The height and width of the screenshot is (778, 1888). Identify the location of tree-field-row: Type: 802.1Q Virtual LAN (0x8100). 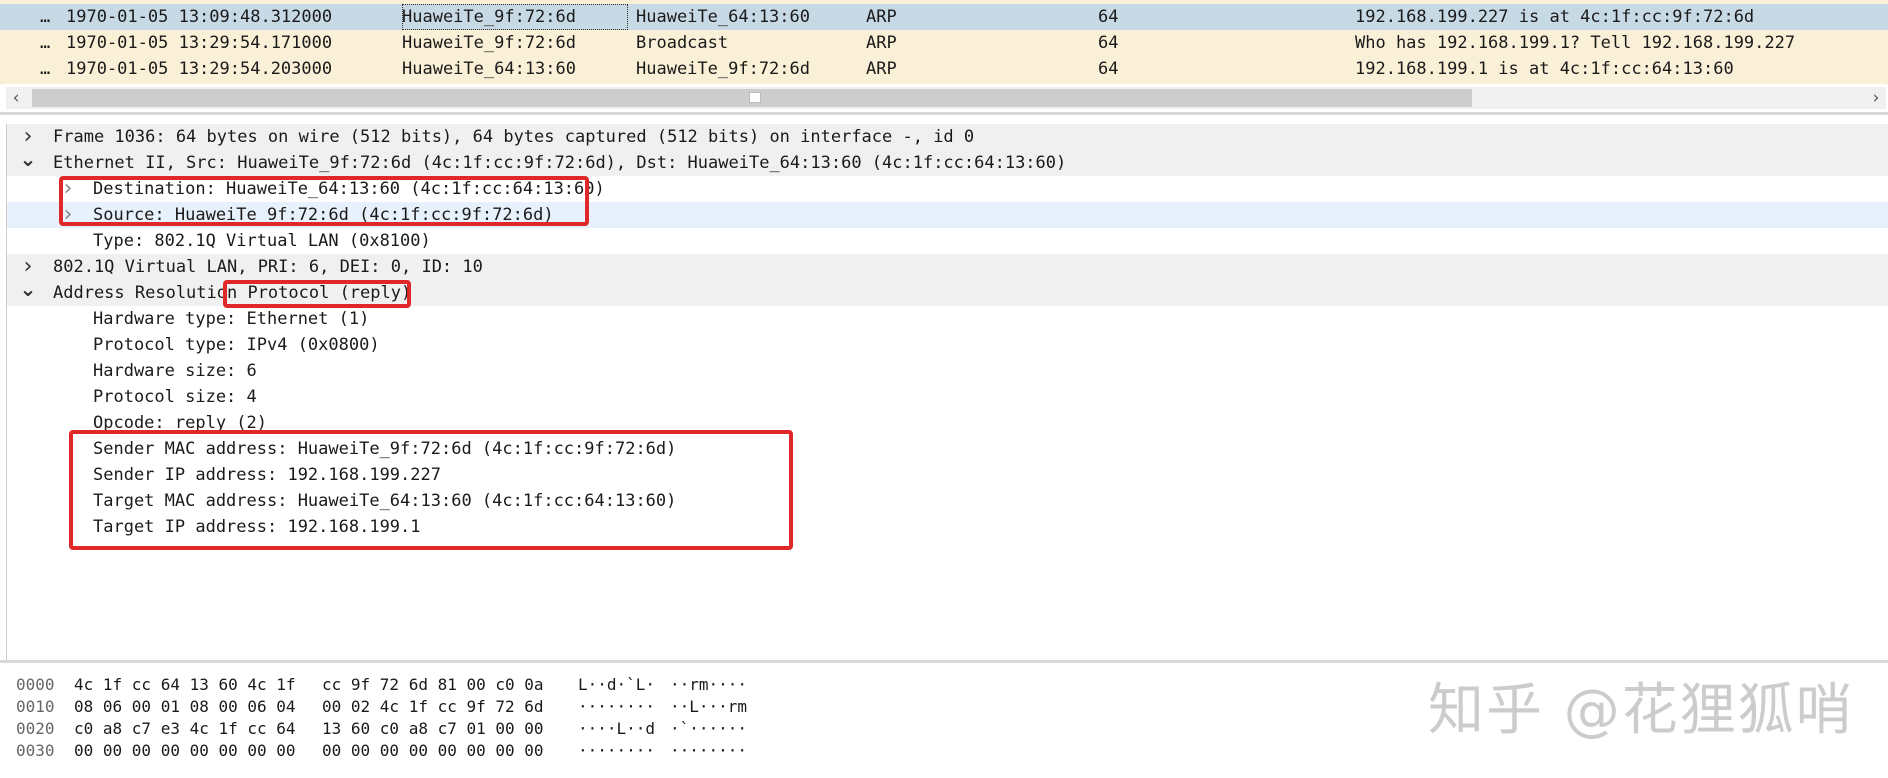
(947, 241).